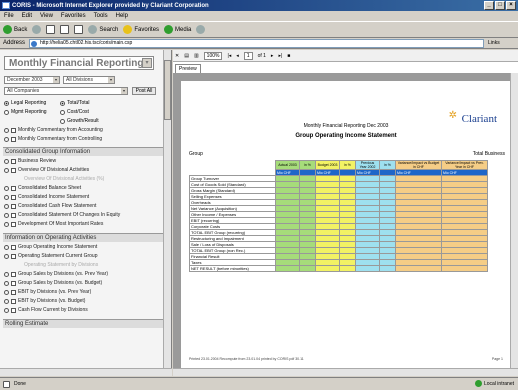 This screenshot has height=390, width=518. What do you see at coordinates (47, 292) in the screenshot?
I see `nav-item-ebit-prev-year: EBIT by Divisions (vs. Prev Year)` at bounding box center [47, 292].